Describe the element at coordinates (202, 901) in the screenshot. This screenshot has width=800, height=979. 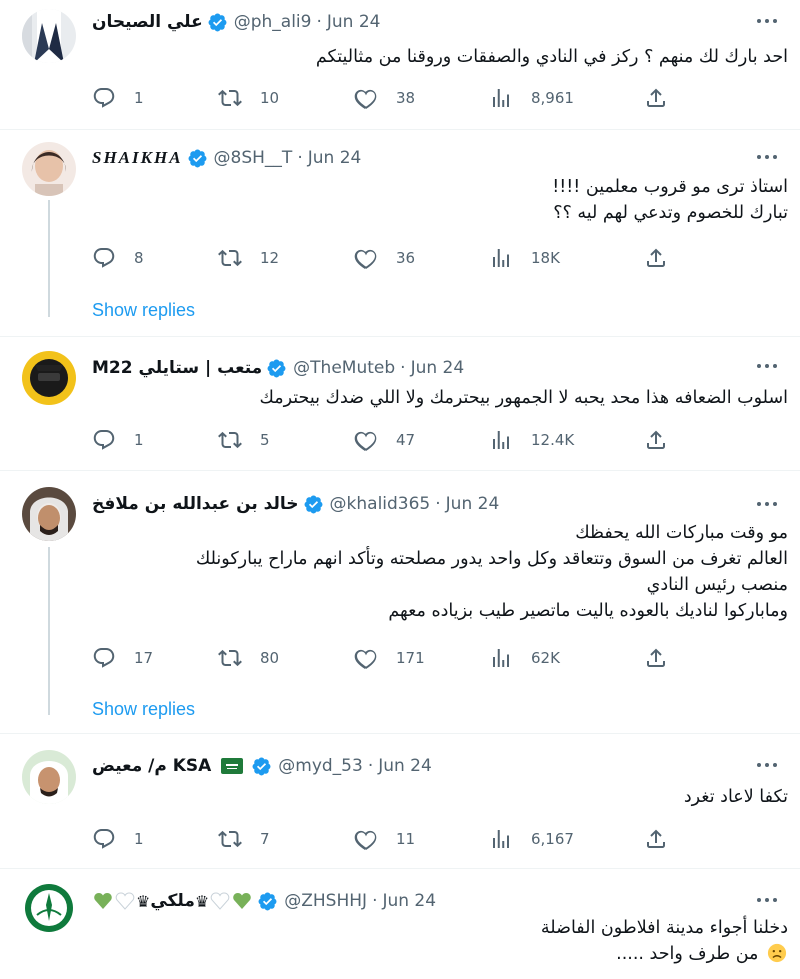
I see `crown-icon: ♛` at that location.